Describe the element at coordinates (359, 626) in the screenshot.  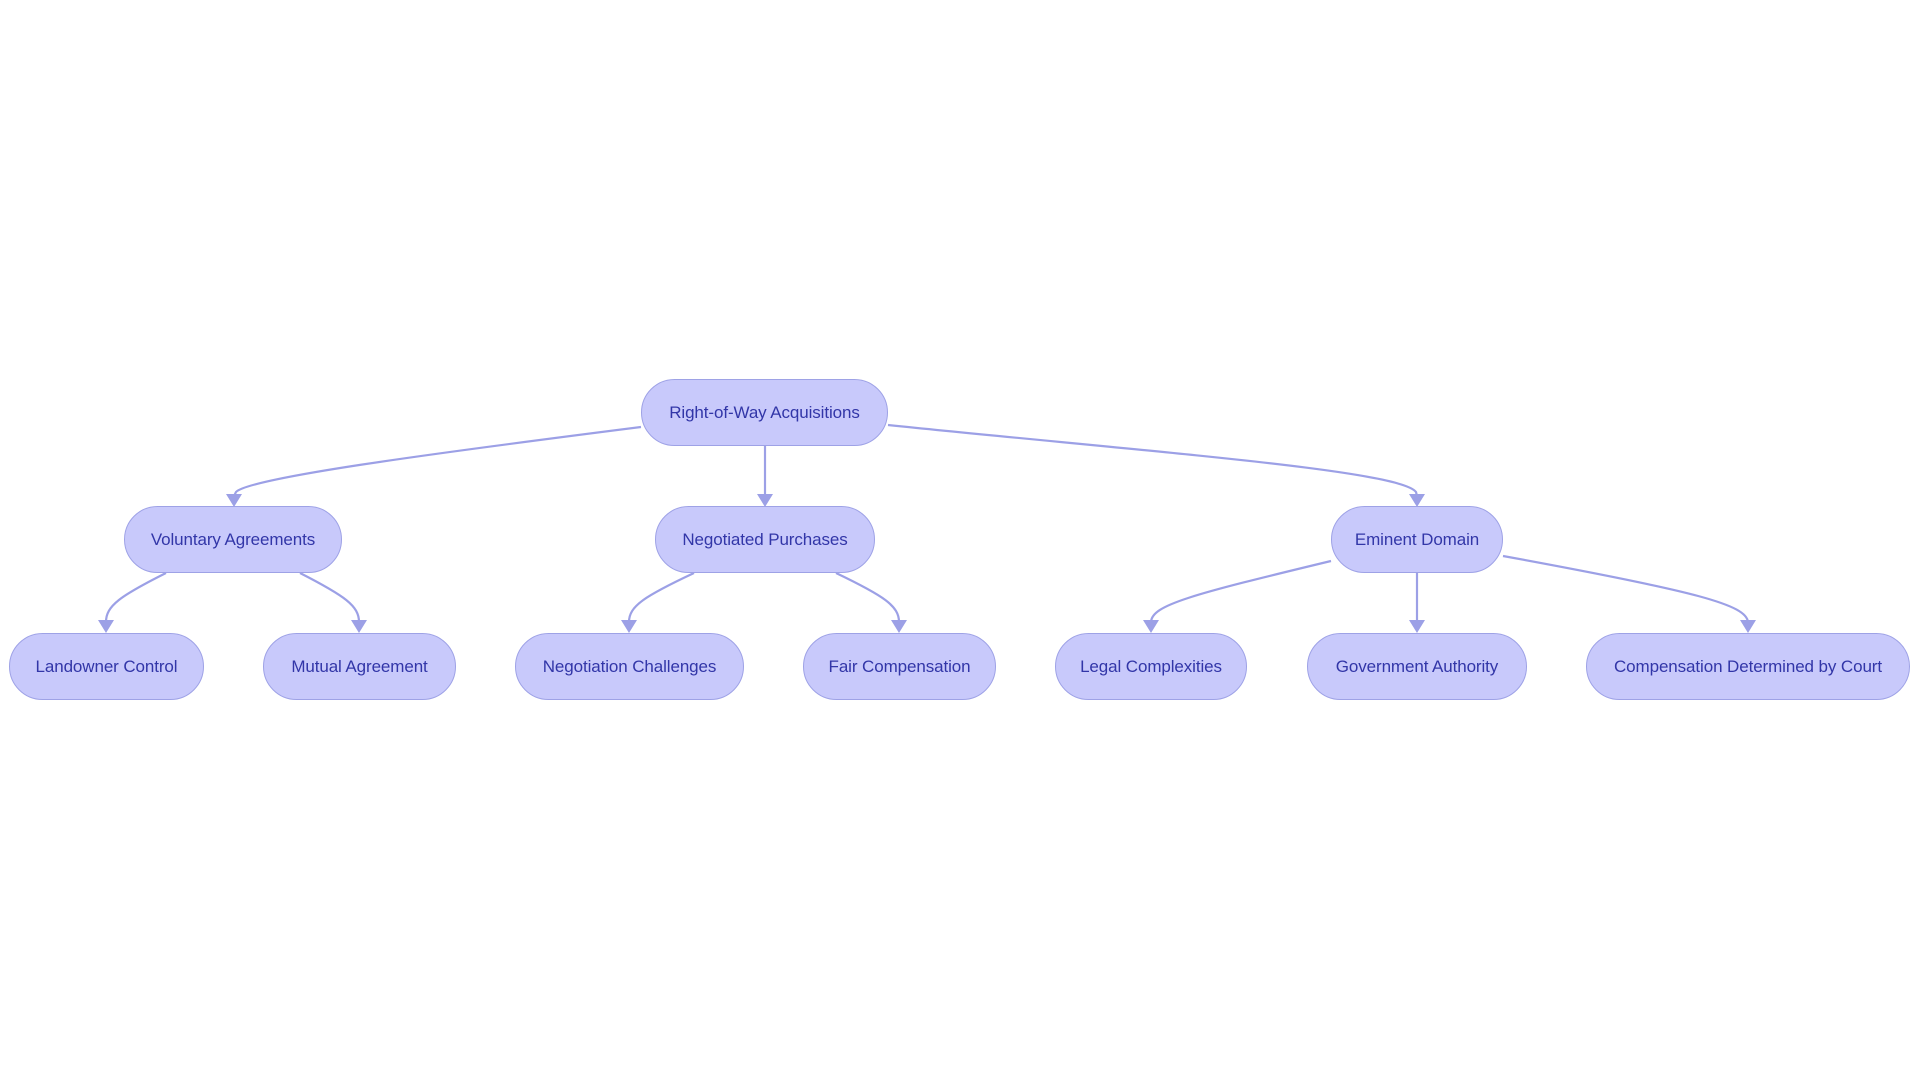
I see `arrow-head-mutual` at that location.